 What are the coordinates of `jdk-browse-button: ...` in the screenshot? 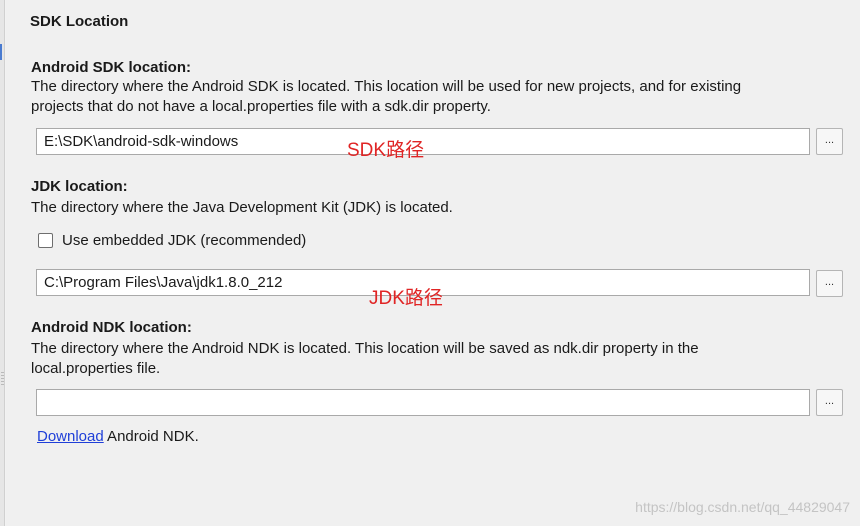 It's located at (829, 283).